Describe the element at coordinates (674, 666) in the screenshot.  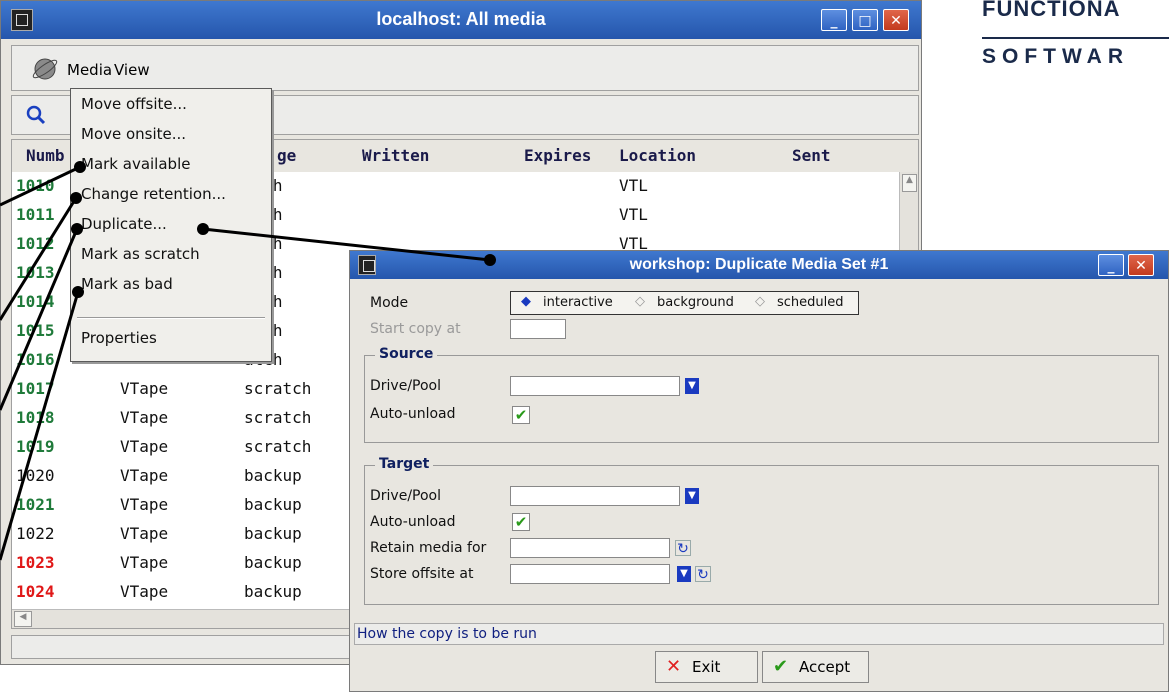
I see `exit-x-icon: ✕` at that location.